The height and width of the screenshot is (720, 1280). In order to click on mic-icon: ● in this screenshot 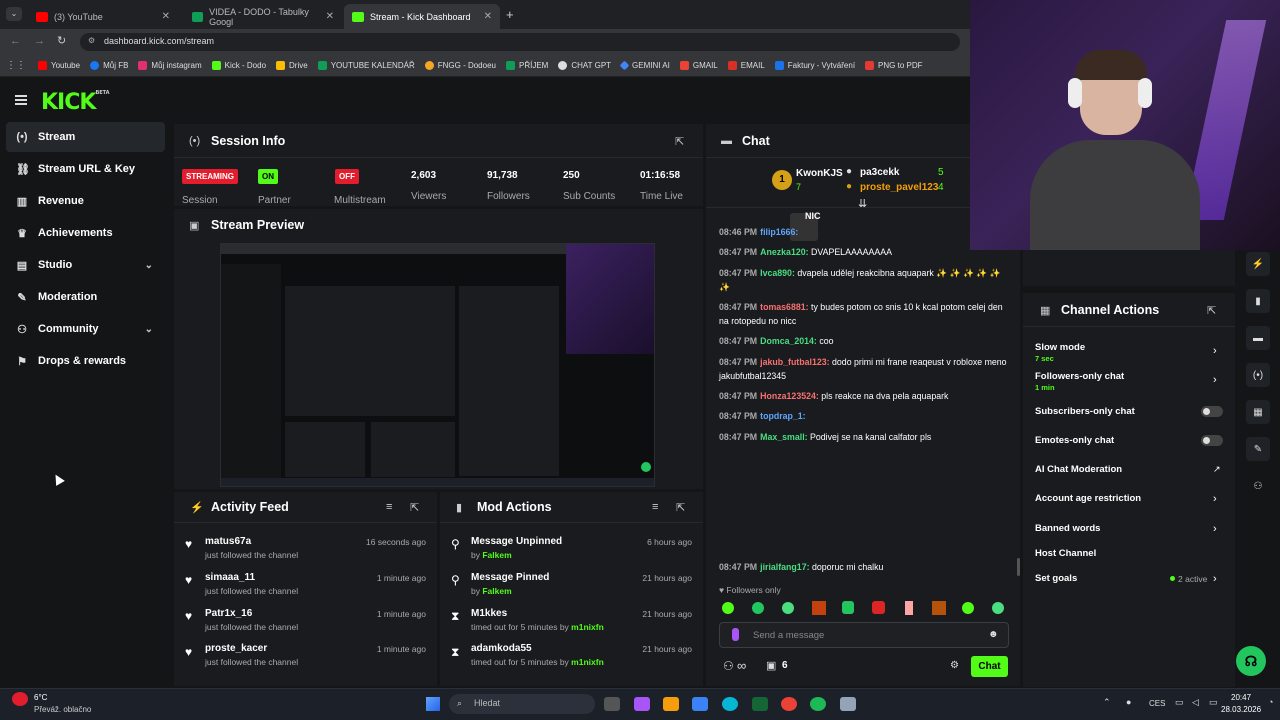, I will do `click(1128, 702)`.